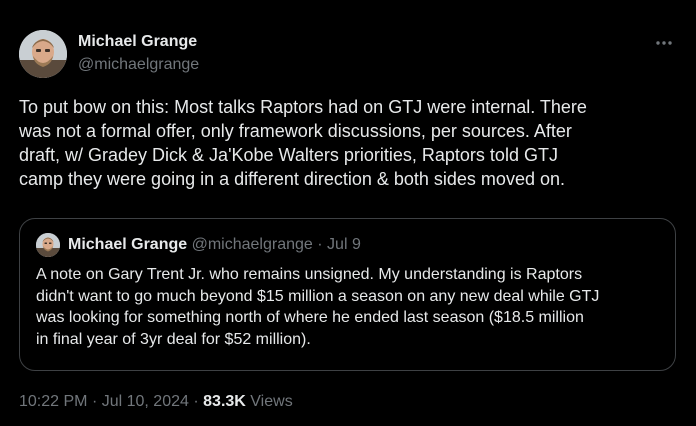 This screenshot has width=696, height=426. I want to click on author-avatar, so click(43, 54).